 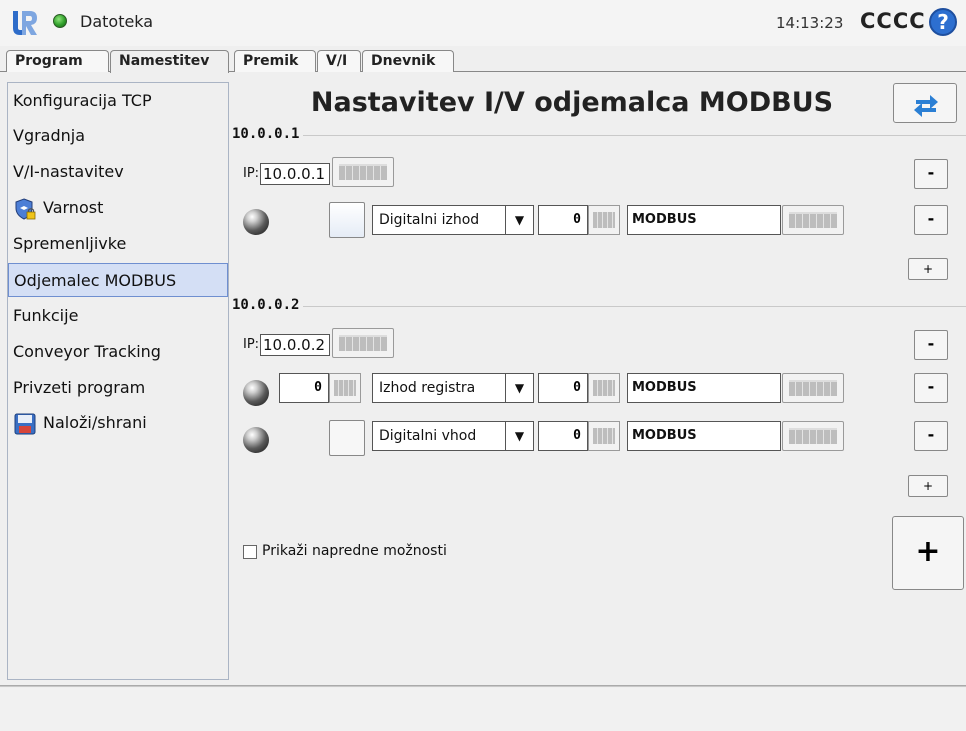 What do you see at coordinates (118, 172) in the screenshot?
I see `sidebar-item-io-setup: V/I-nastavitev` at bounding box center [118, 172].